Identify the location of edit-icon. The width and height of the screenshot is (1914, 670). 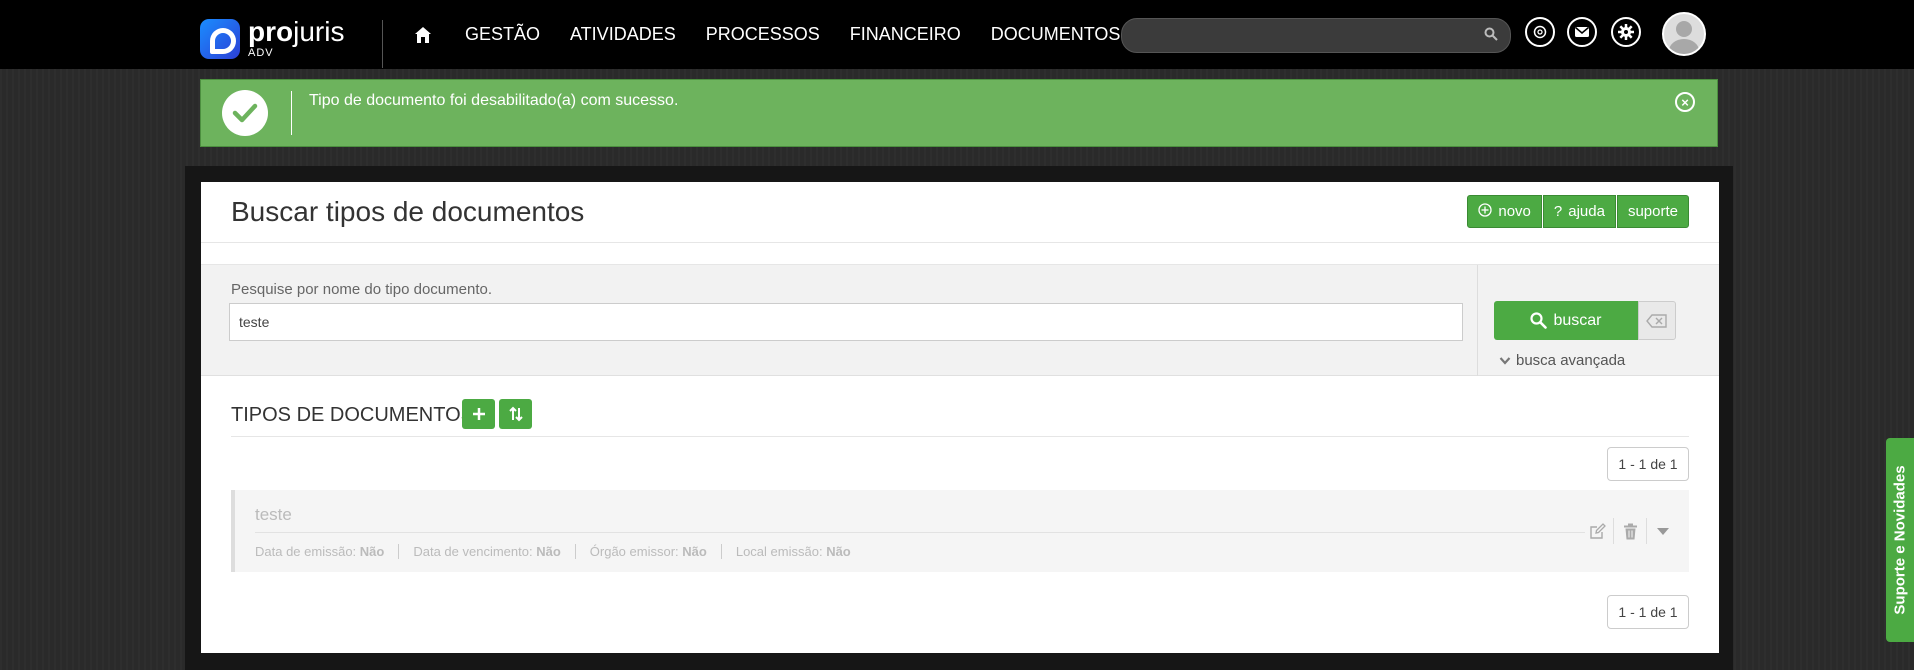
(1597, 531).